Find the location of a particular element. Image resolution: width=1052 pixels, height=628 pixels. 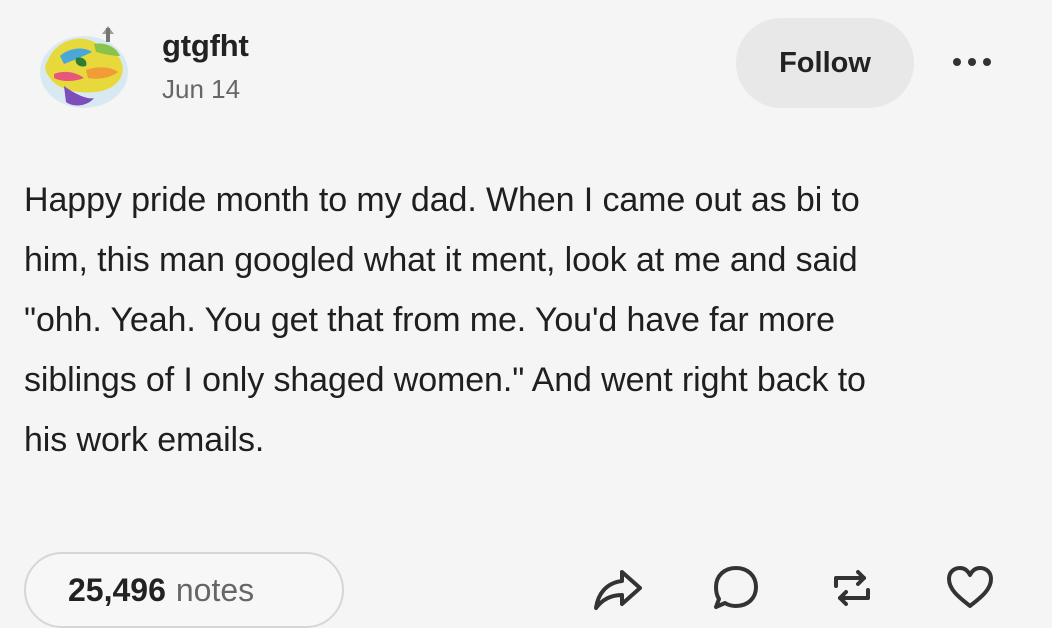

reblog-icon is located at coordinates (852, 588).